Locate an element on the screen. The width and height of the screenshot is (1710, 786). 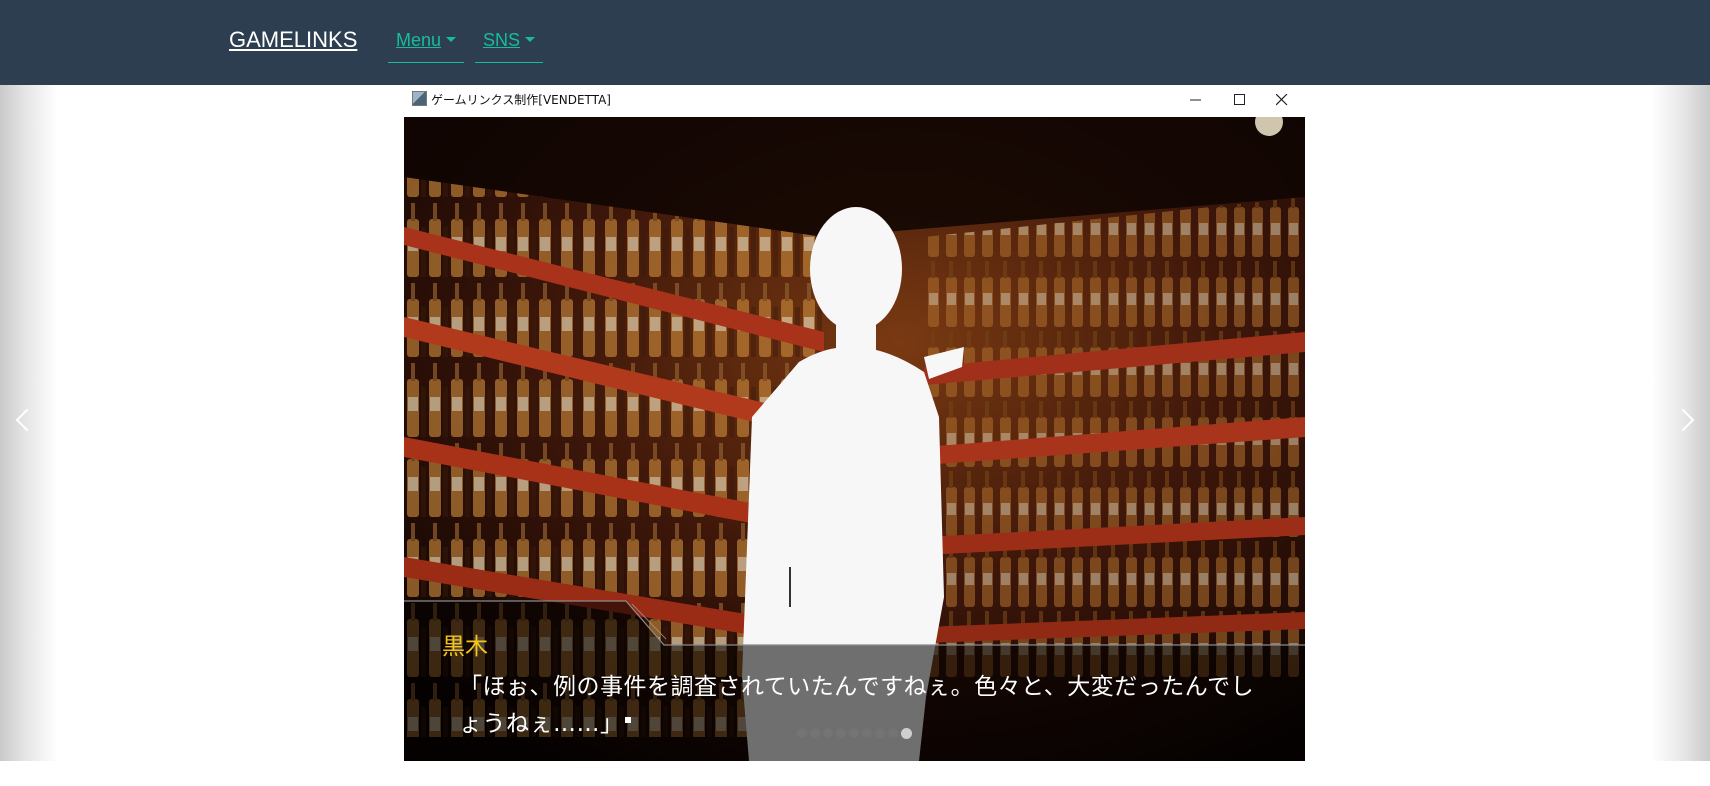
maximize-button is located at coordinates (1240, 100).